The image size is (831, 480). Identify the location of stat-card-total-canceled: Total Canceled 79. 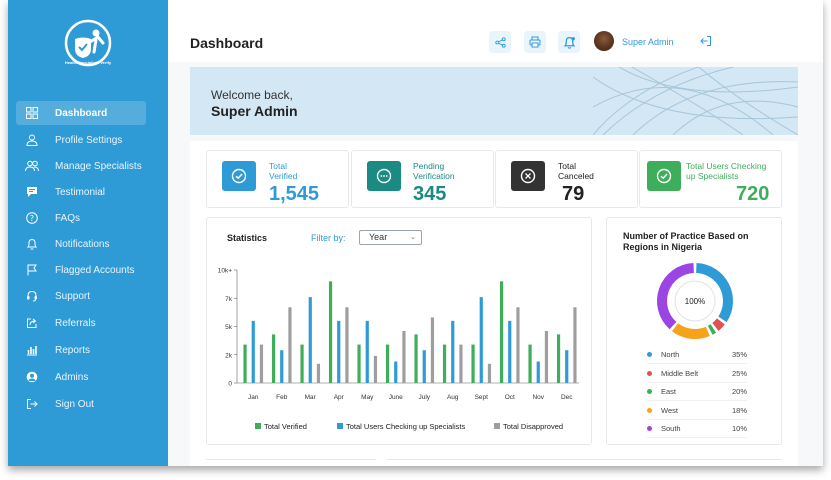
(566, 179).